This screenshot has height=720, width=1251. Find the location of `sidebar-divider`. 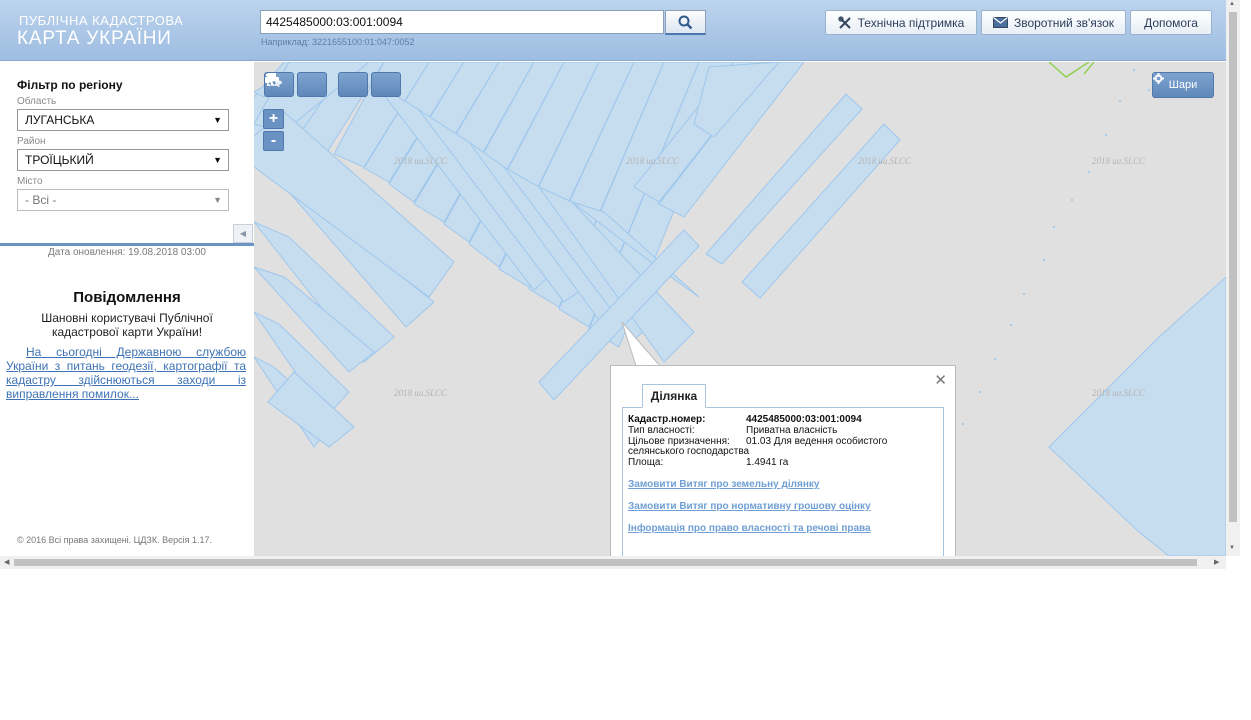

sidebar-divider is located at coordinates (127, 244).